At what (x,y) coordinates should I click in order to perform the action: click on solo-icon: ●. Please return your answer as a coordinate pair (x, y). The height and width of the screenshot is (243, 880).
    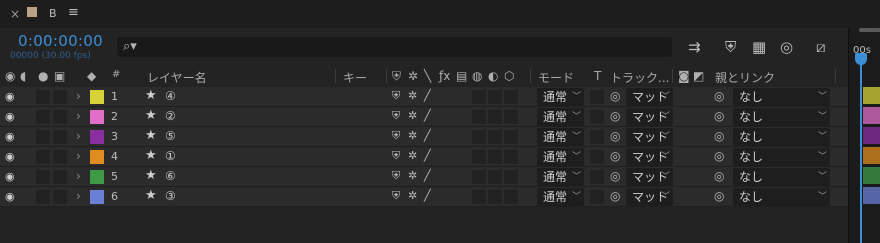
    Looking at the image, I should click on (43, 76).